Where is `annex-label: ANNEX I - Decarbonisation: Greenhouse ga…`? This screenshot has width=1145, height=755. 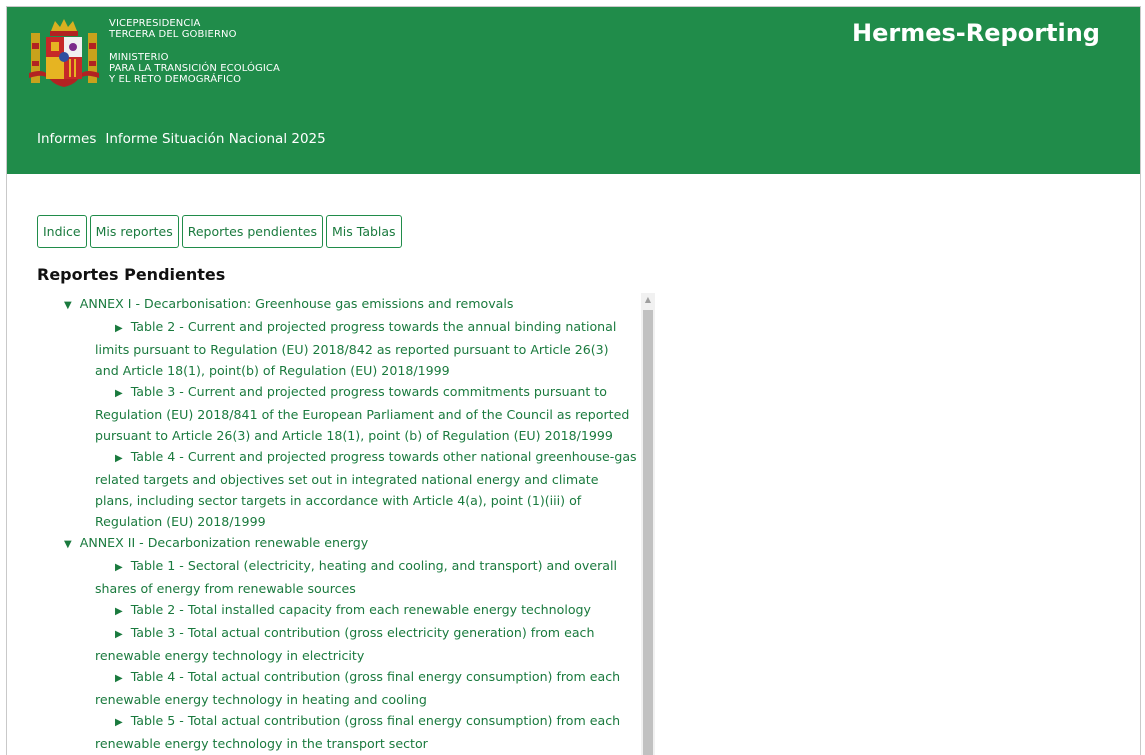
annex-label: ANNEX I - Decarbonisation: Greenhouse ga… is located at coordinates (296, 303).